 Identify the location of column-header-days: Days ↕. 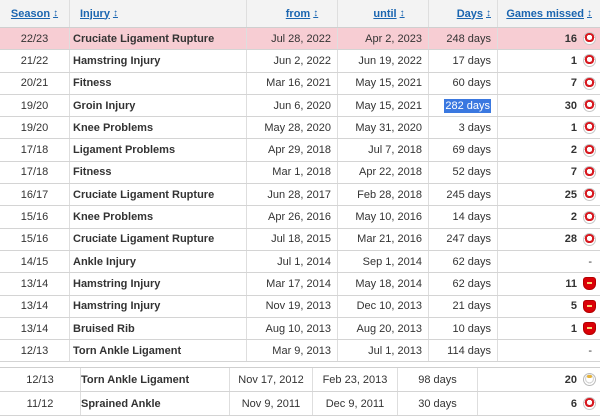
(463, 13).